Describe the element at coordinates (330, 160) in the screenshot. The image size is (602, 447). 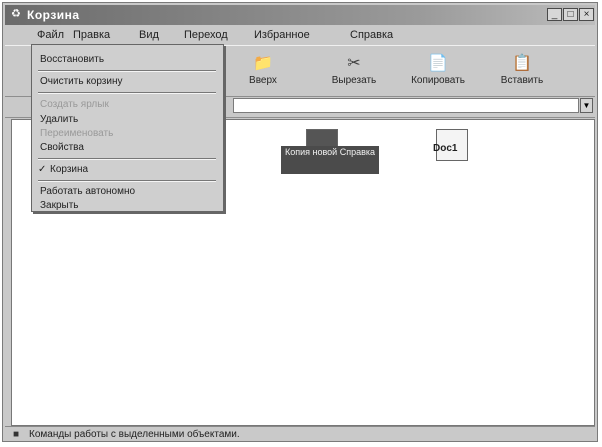
I see `selected-file-label: Копия новой Справка` at that location.